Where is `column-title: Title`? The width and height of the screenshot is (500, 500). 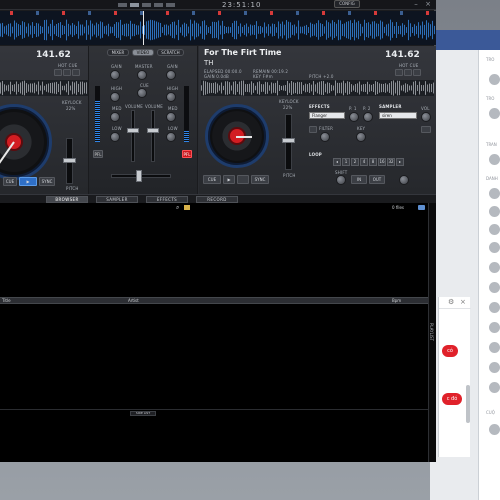
column-title: Title is located at coordinates (6, 301).